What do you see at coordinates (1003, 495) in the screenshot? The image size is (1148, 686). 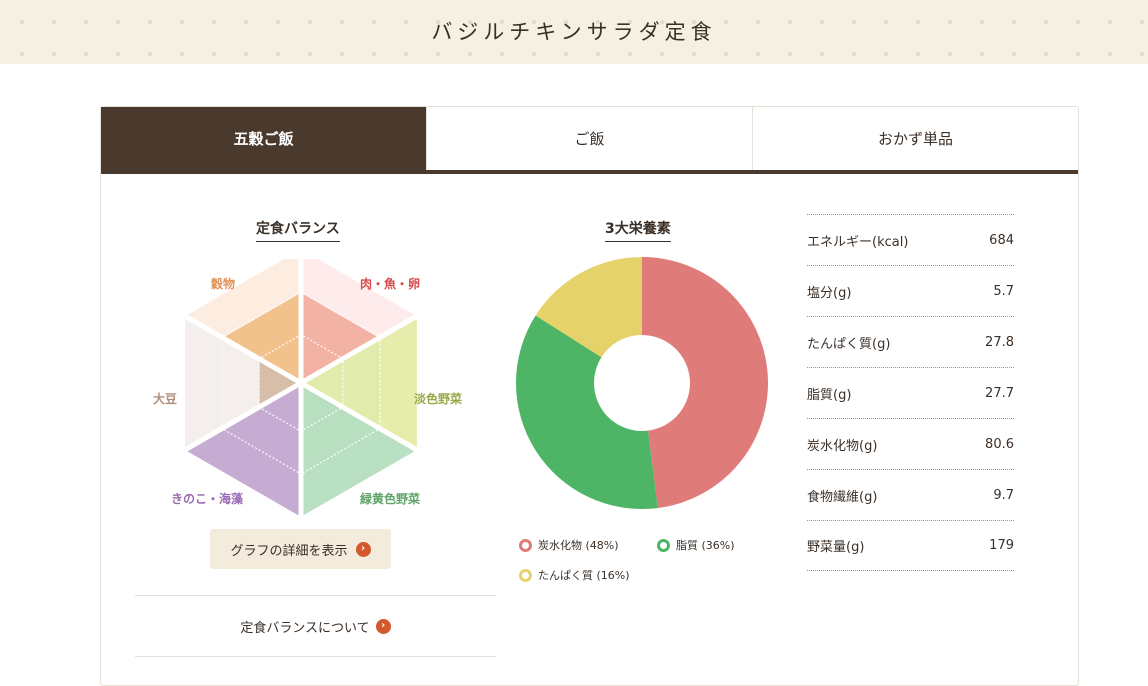 I see `nutrition-value: 9.7` at bounding box center [1003, 495].